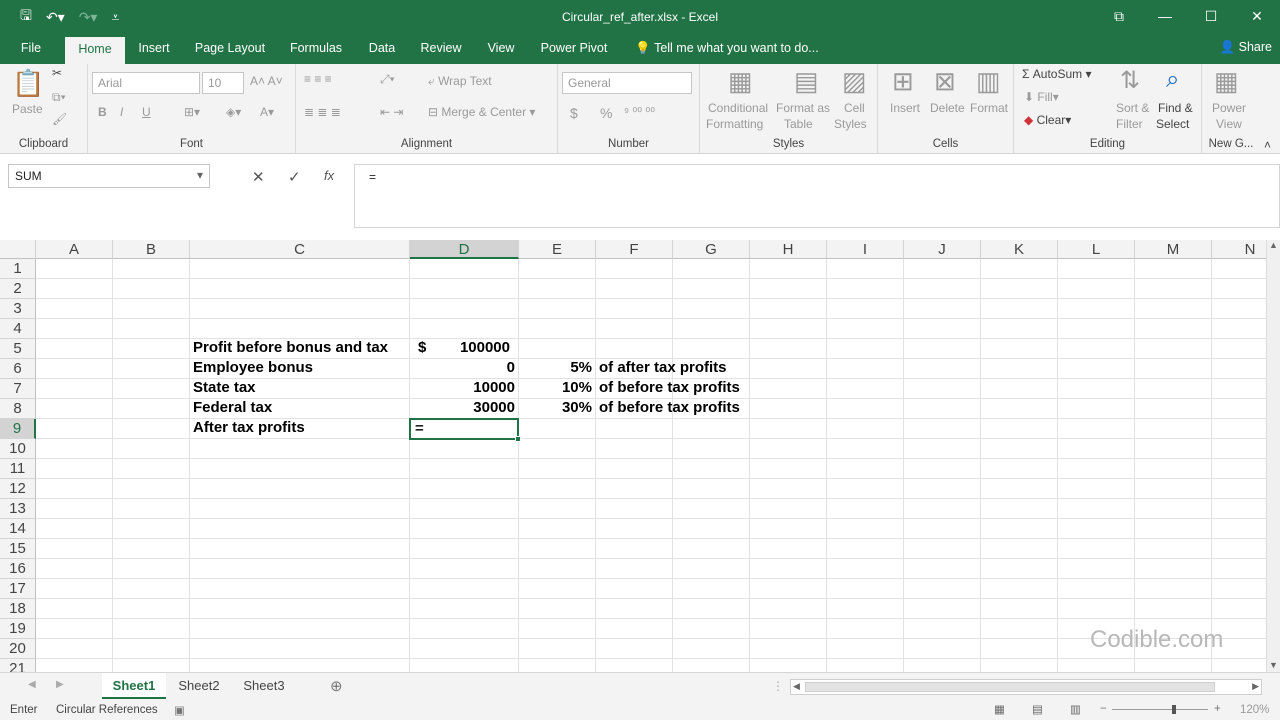 The width and height of the screenshot is (1280, 720). I want to click on ribbon-display-icon: ⧉, so click(1119, 16).